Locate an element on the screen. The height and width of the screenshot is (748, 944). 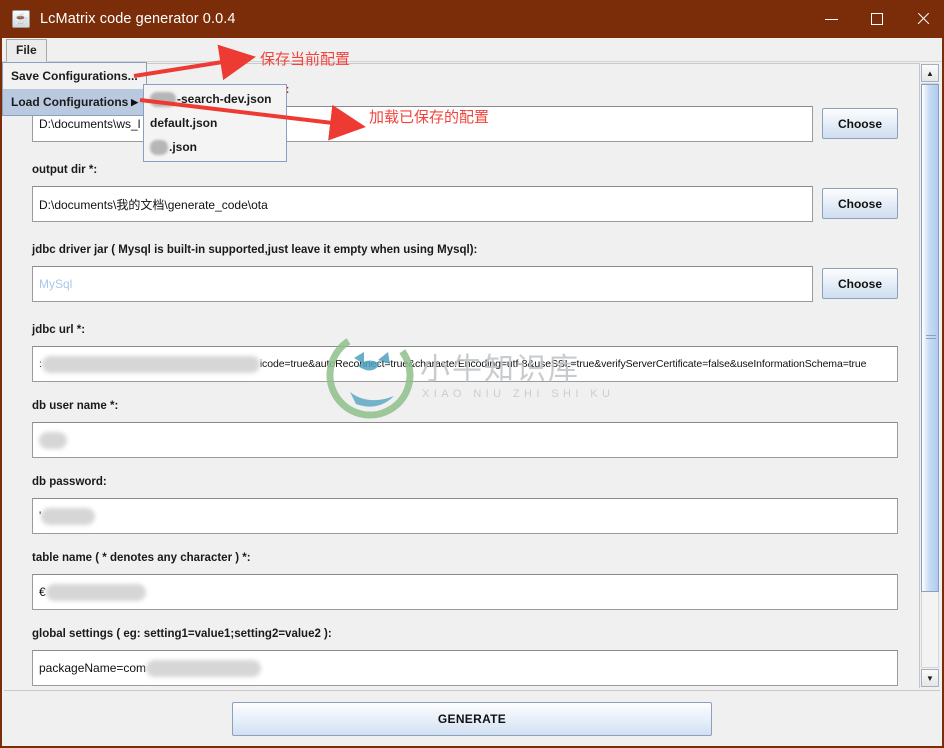
submenu-item-default-json: default.json is located at coordinates (215, 123).